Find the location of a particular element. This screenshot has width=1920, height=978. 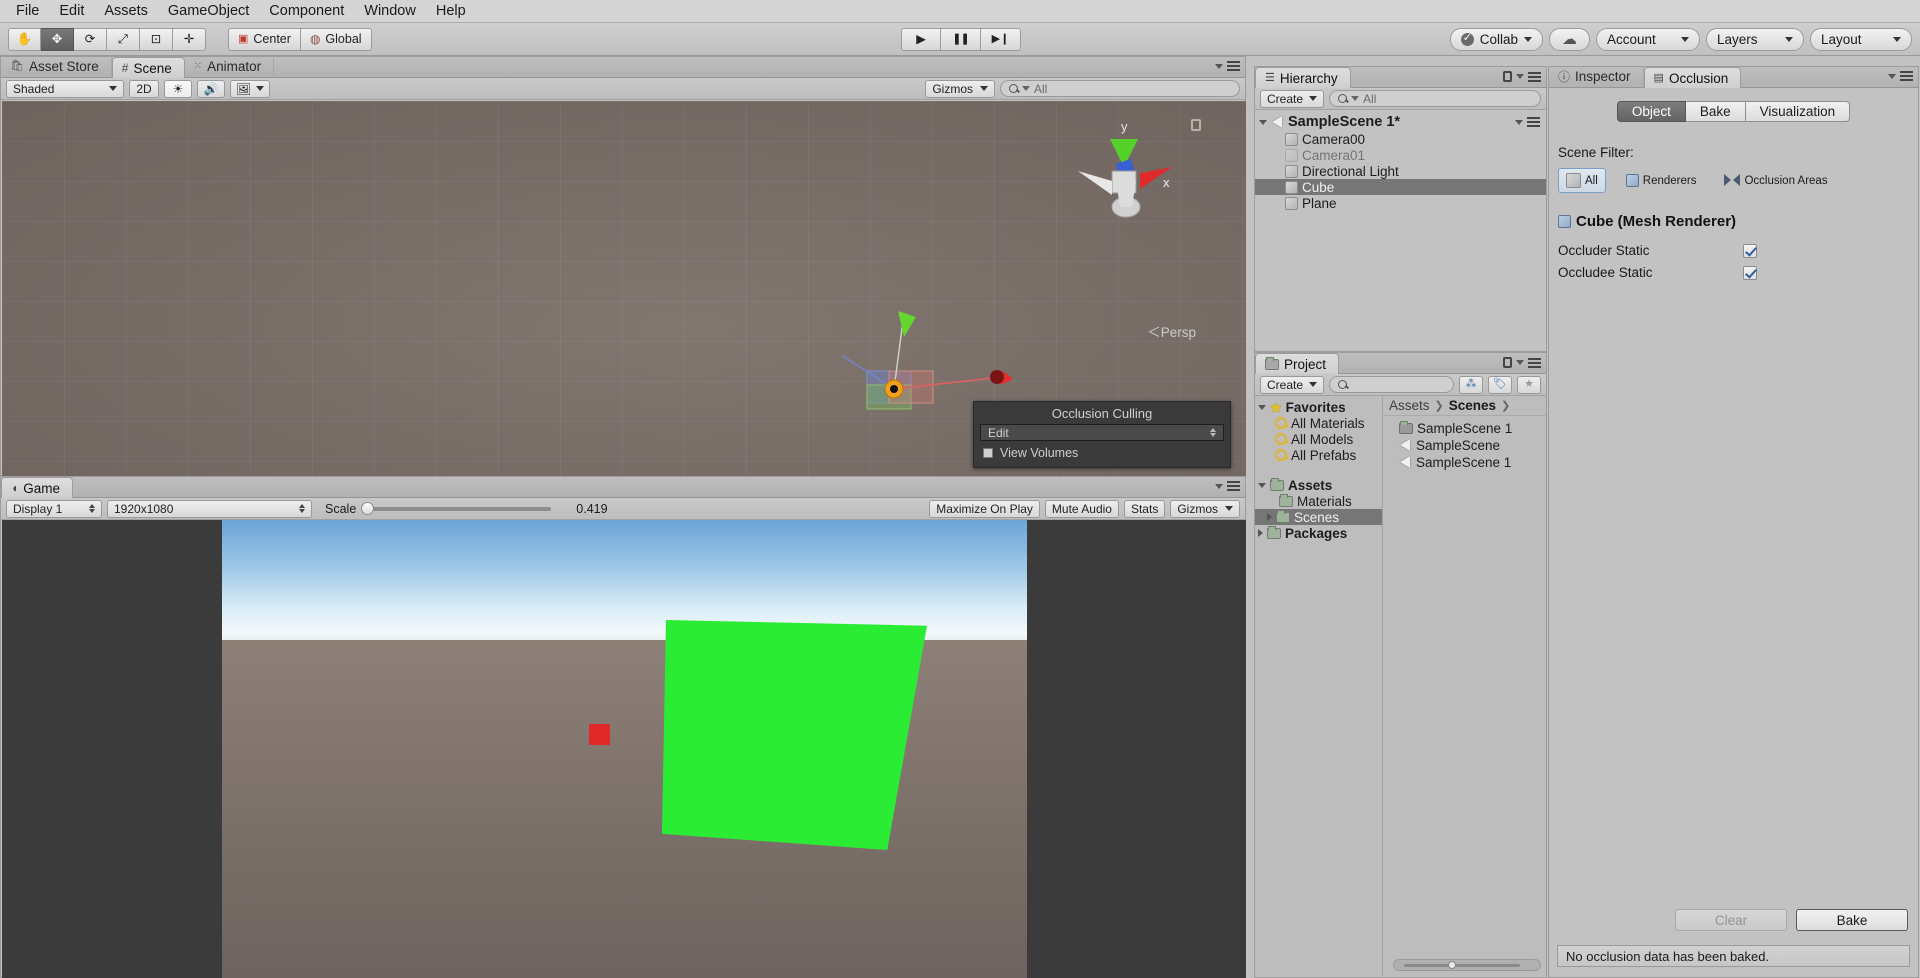

layout-button: Layout is located at coordinates (1861, 39).